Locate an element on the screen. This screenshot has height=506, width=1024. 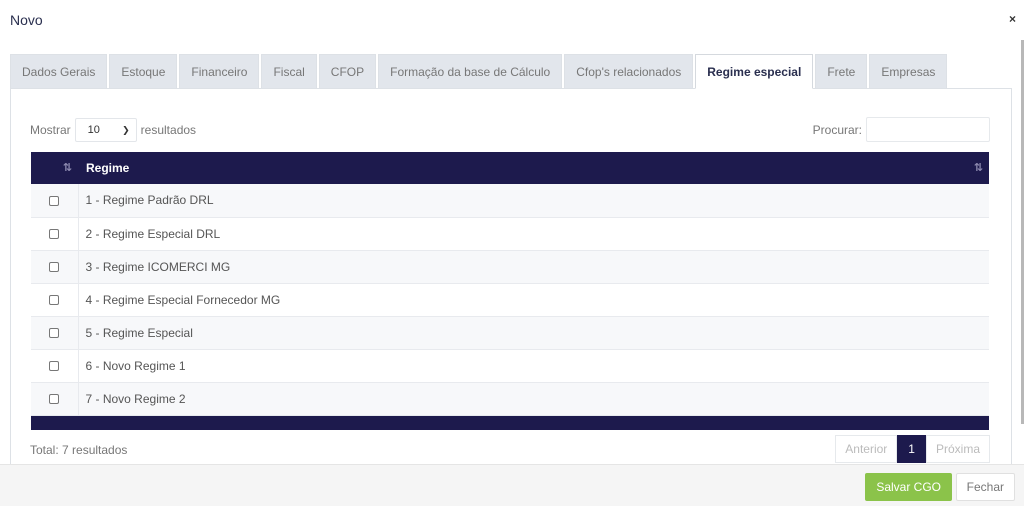
save-button: Salvar CGO is located at coordinates (908, 487).